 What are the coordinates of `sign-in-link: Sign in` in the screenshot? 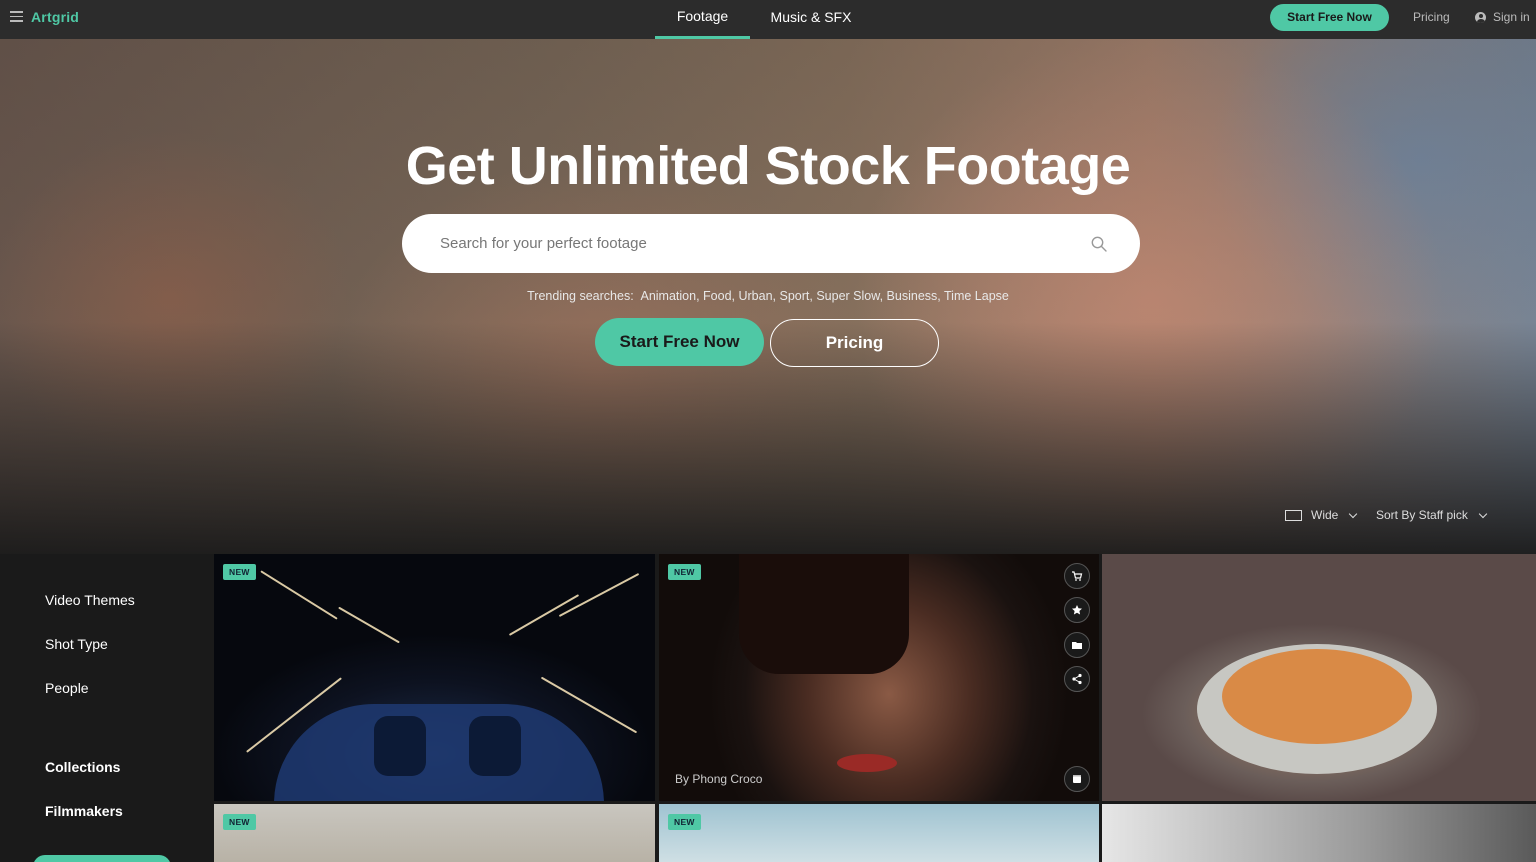 It's located at (1502, 17).